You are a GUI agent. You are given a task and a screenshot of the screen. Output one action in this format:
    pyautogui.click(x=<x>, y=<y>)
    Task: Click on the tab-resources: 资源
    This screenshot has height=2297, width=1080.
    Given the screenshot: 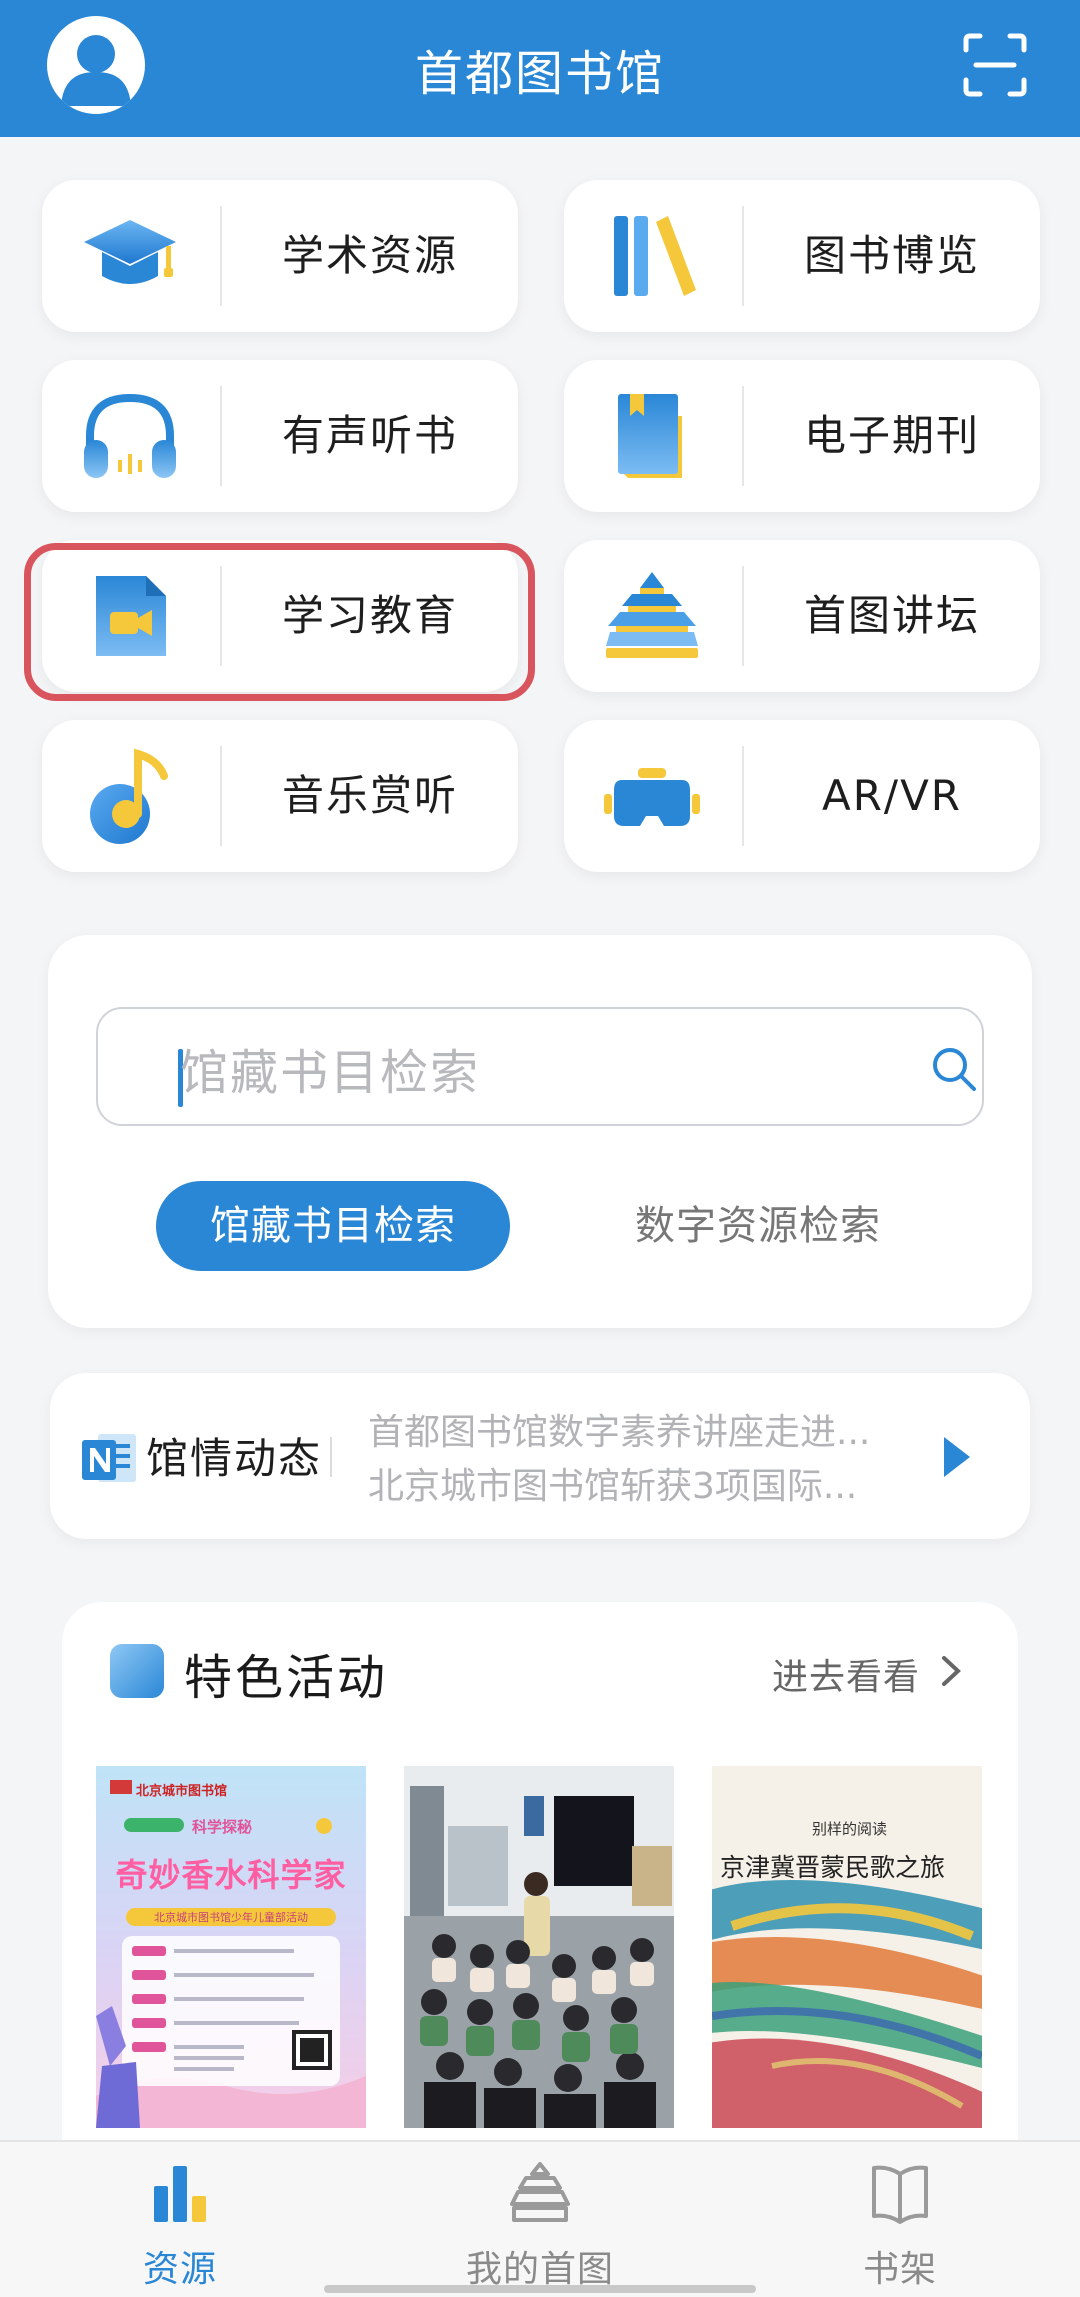 What is the action you would take?
    pyautogui.click(x=180, y=2225)
    